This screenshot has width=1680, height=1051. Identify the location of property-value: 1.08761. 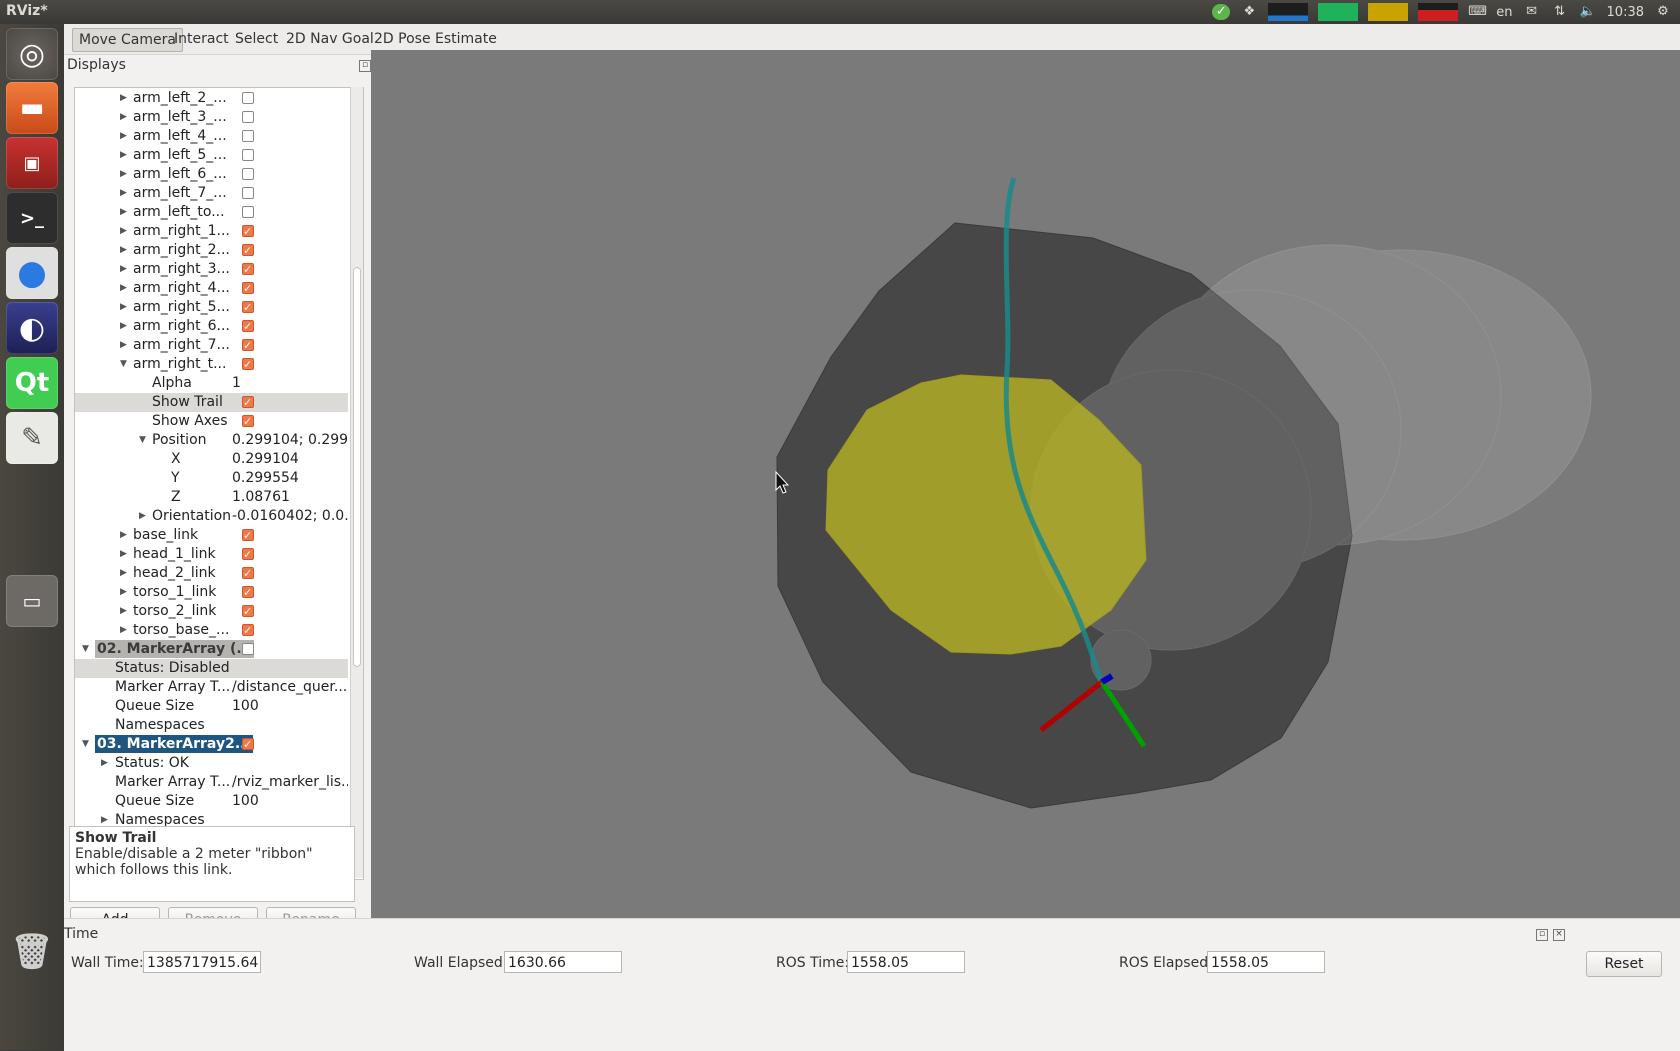
(290, 497).